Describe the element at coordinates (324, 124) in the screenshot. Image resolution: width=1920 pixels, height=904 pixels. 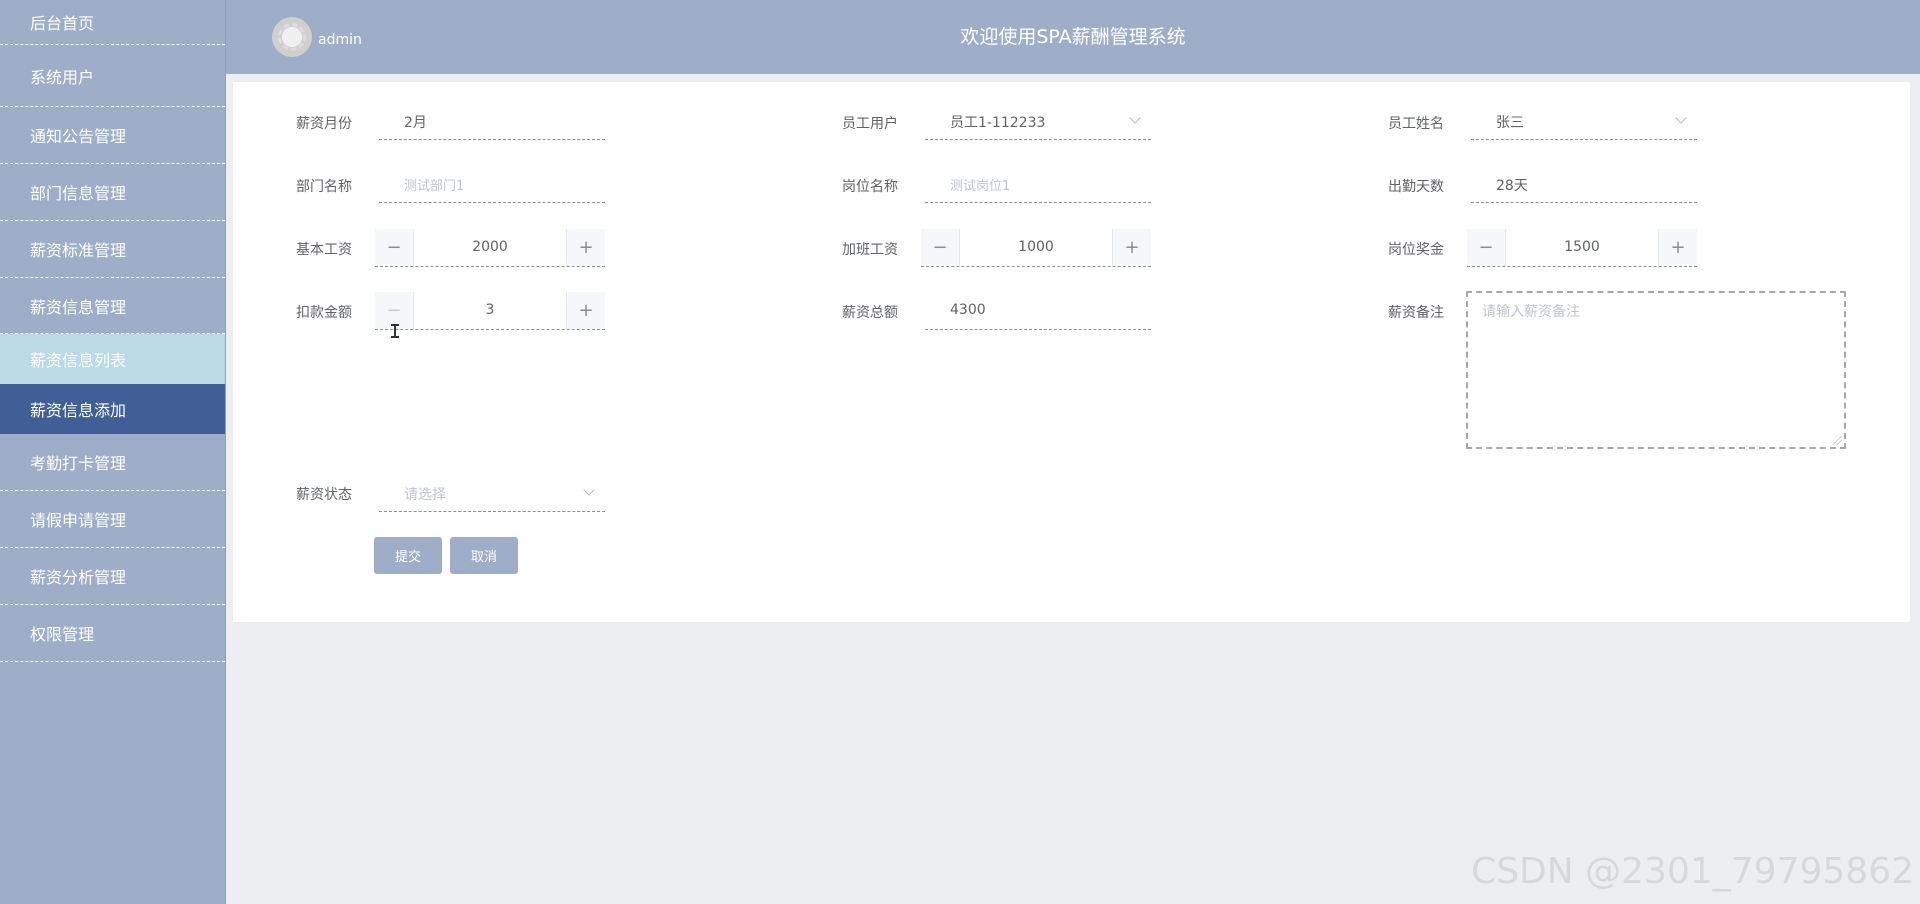
I see `month-label: 薪资月份` at that location.